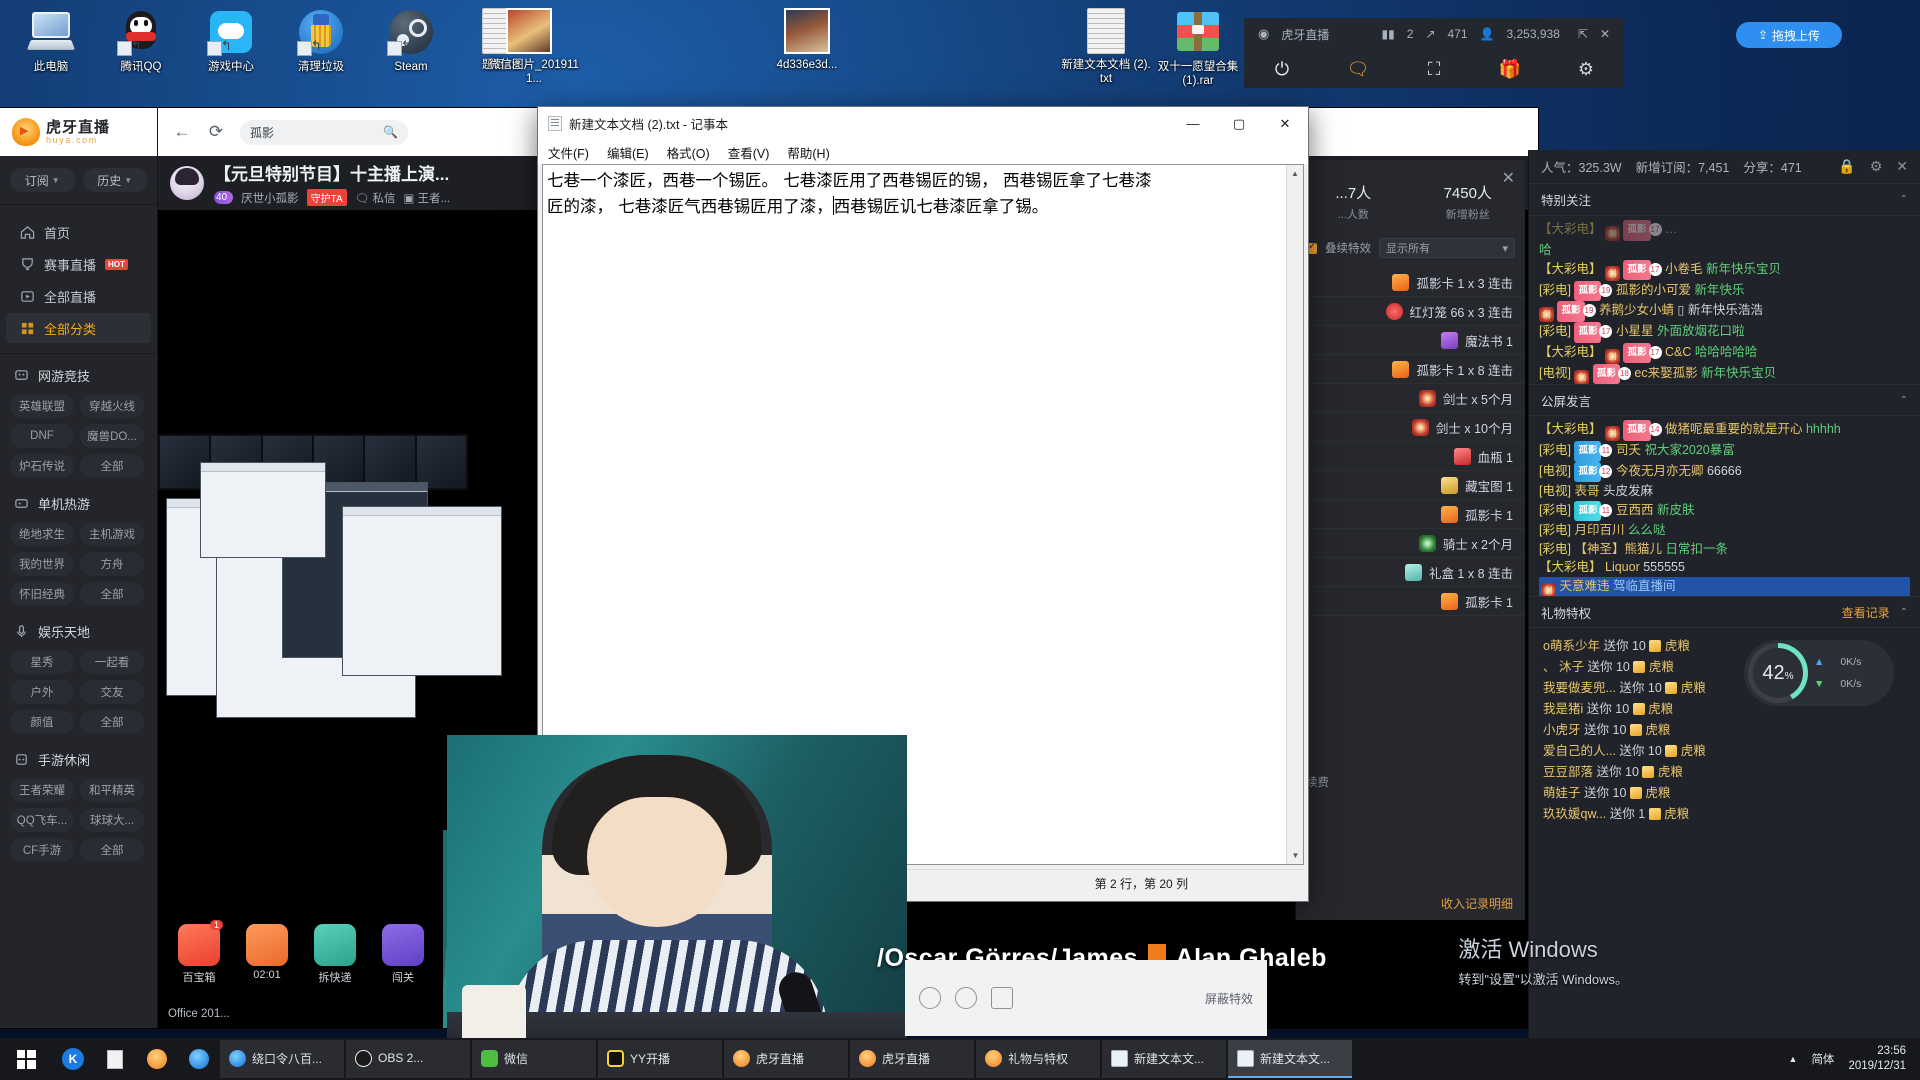 This screenshot has width=1920, height=1080. Describe the element at coordinates (1410, 903) in the screenshot. I see `income-records-link: 收入记录明细` at that location.